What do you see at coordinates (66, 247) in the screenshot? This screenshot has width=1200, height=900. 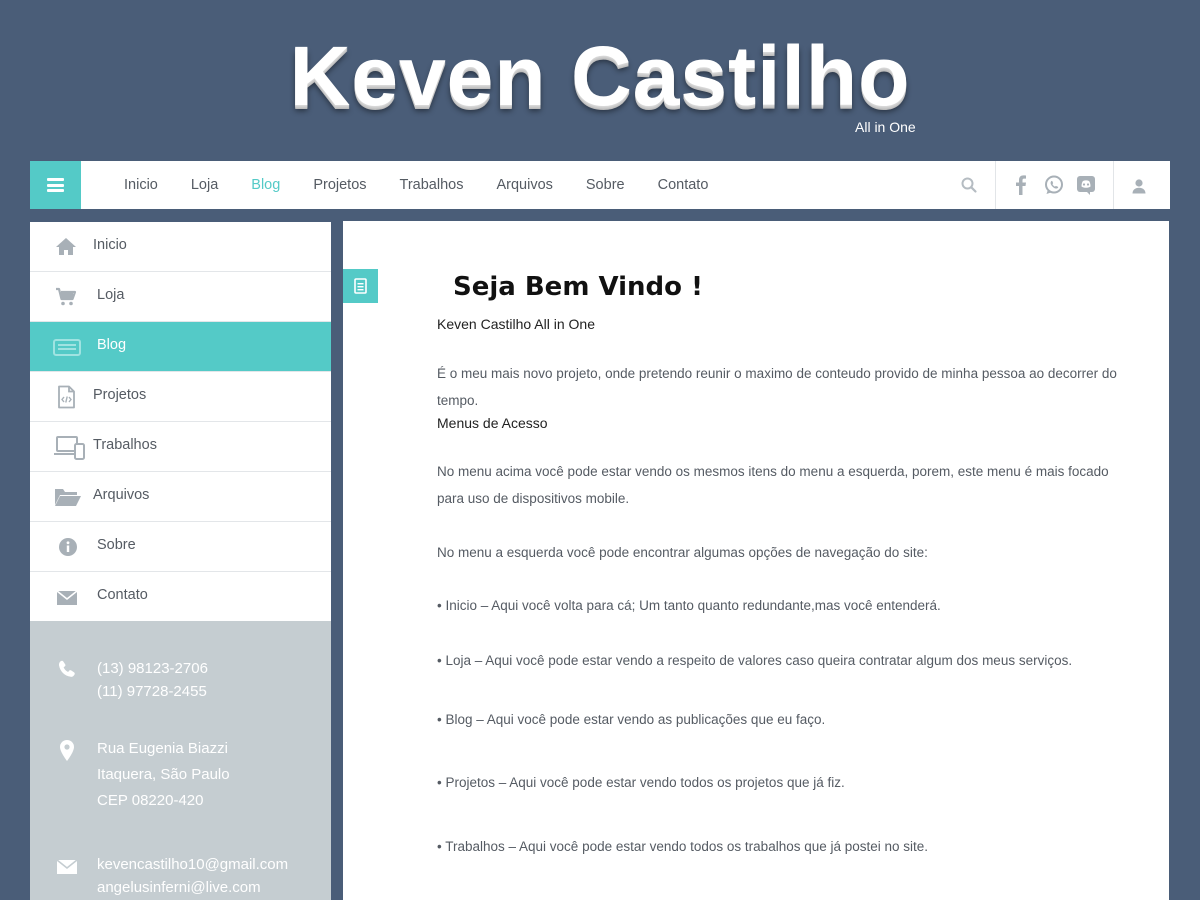 I see `home-icon` at bounding box center [66, 247].